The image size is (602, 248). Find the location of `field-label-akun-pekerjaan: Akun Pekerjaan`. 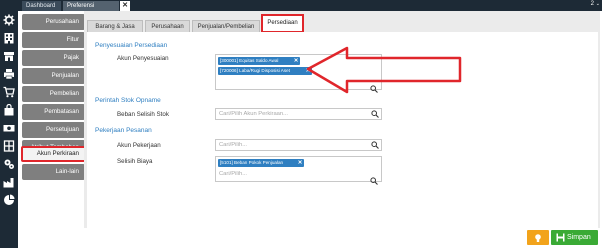

field-label-akun-pekerjaan: Akun Pekerjaan is located at coordinates (139, 145).